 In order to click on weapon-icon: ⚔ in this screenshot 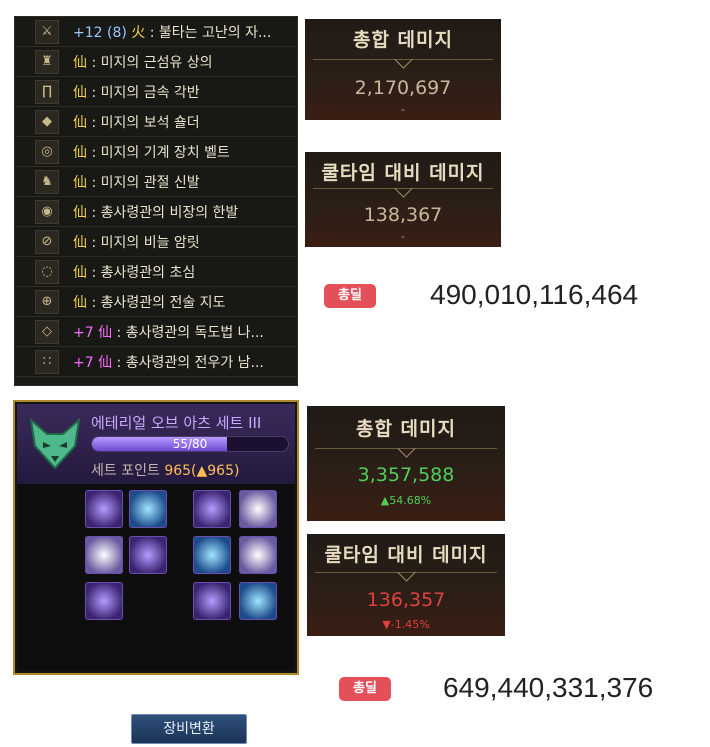, I will do `click(47, 31)`.